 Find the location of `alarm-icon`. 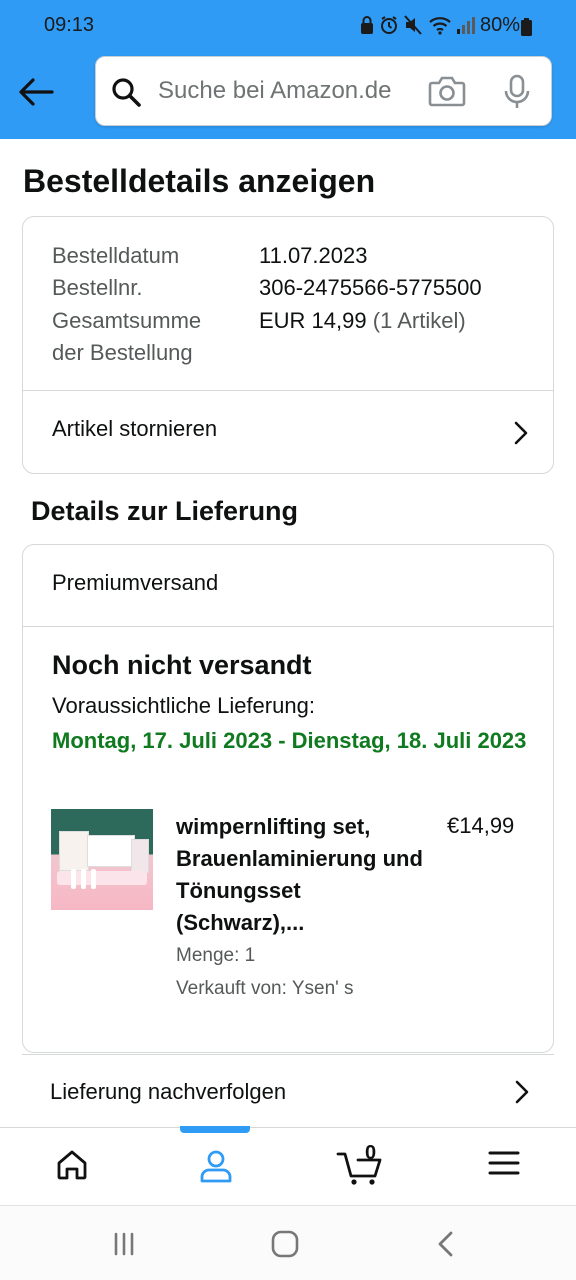

alarm-icon is located at coordinates (389, 25).